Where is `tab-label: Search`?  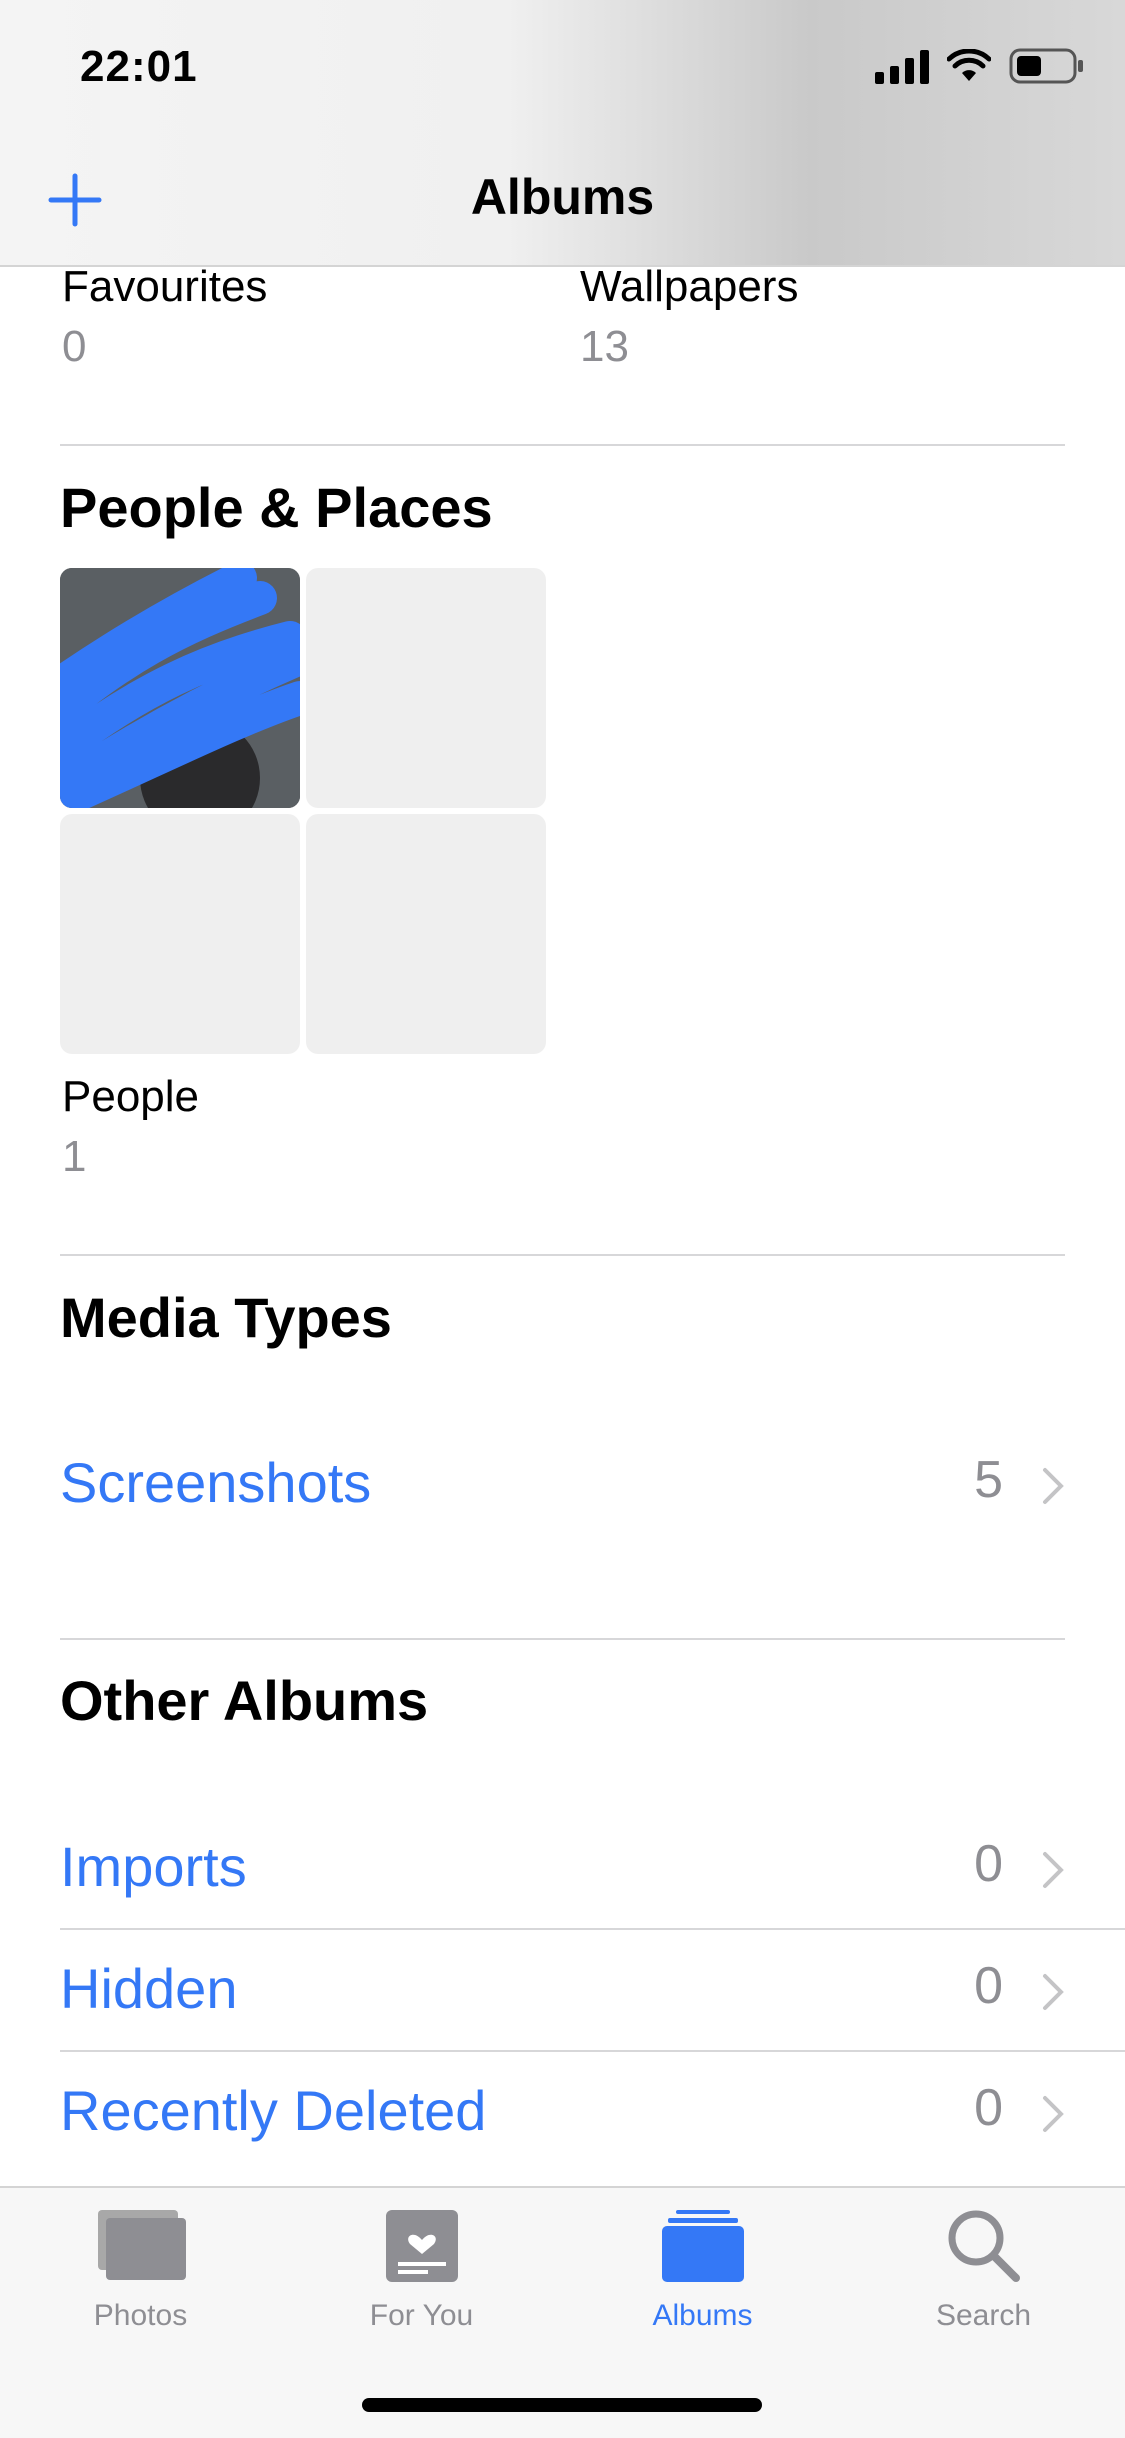
tab-label: Search is located at coordinates (983, 2315).